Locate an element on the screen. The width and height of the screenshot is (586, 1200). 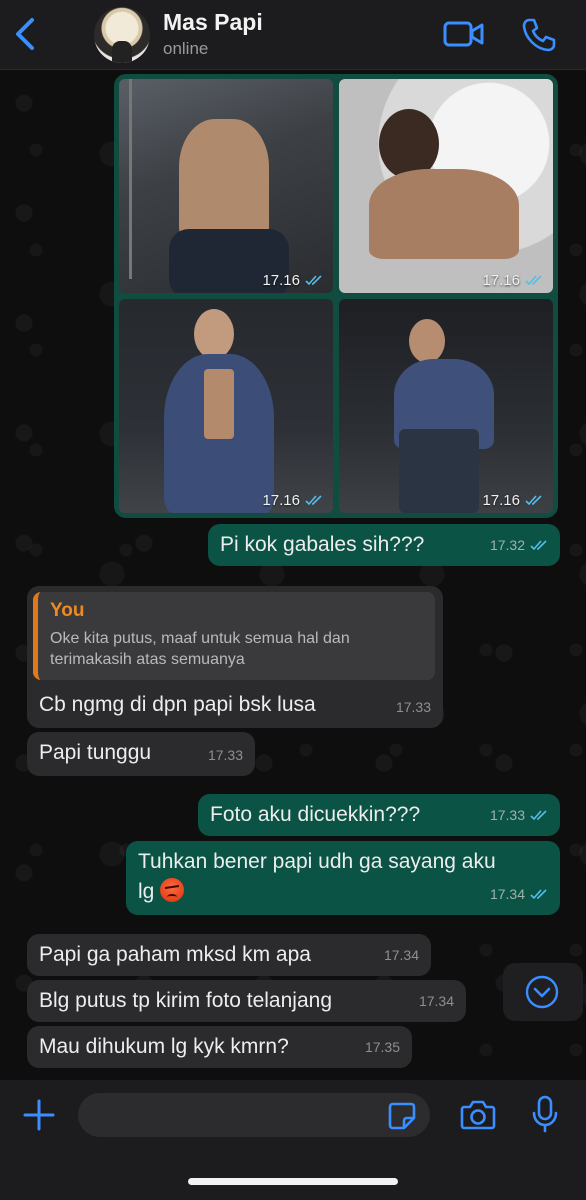
message-text: Blg putus tp kirim foto telanjang is located at coordinates (185, 1000).